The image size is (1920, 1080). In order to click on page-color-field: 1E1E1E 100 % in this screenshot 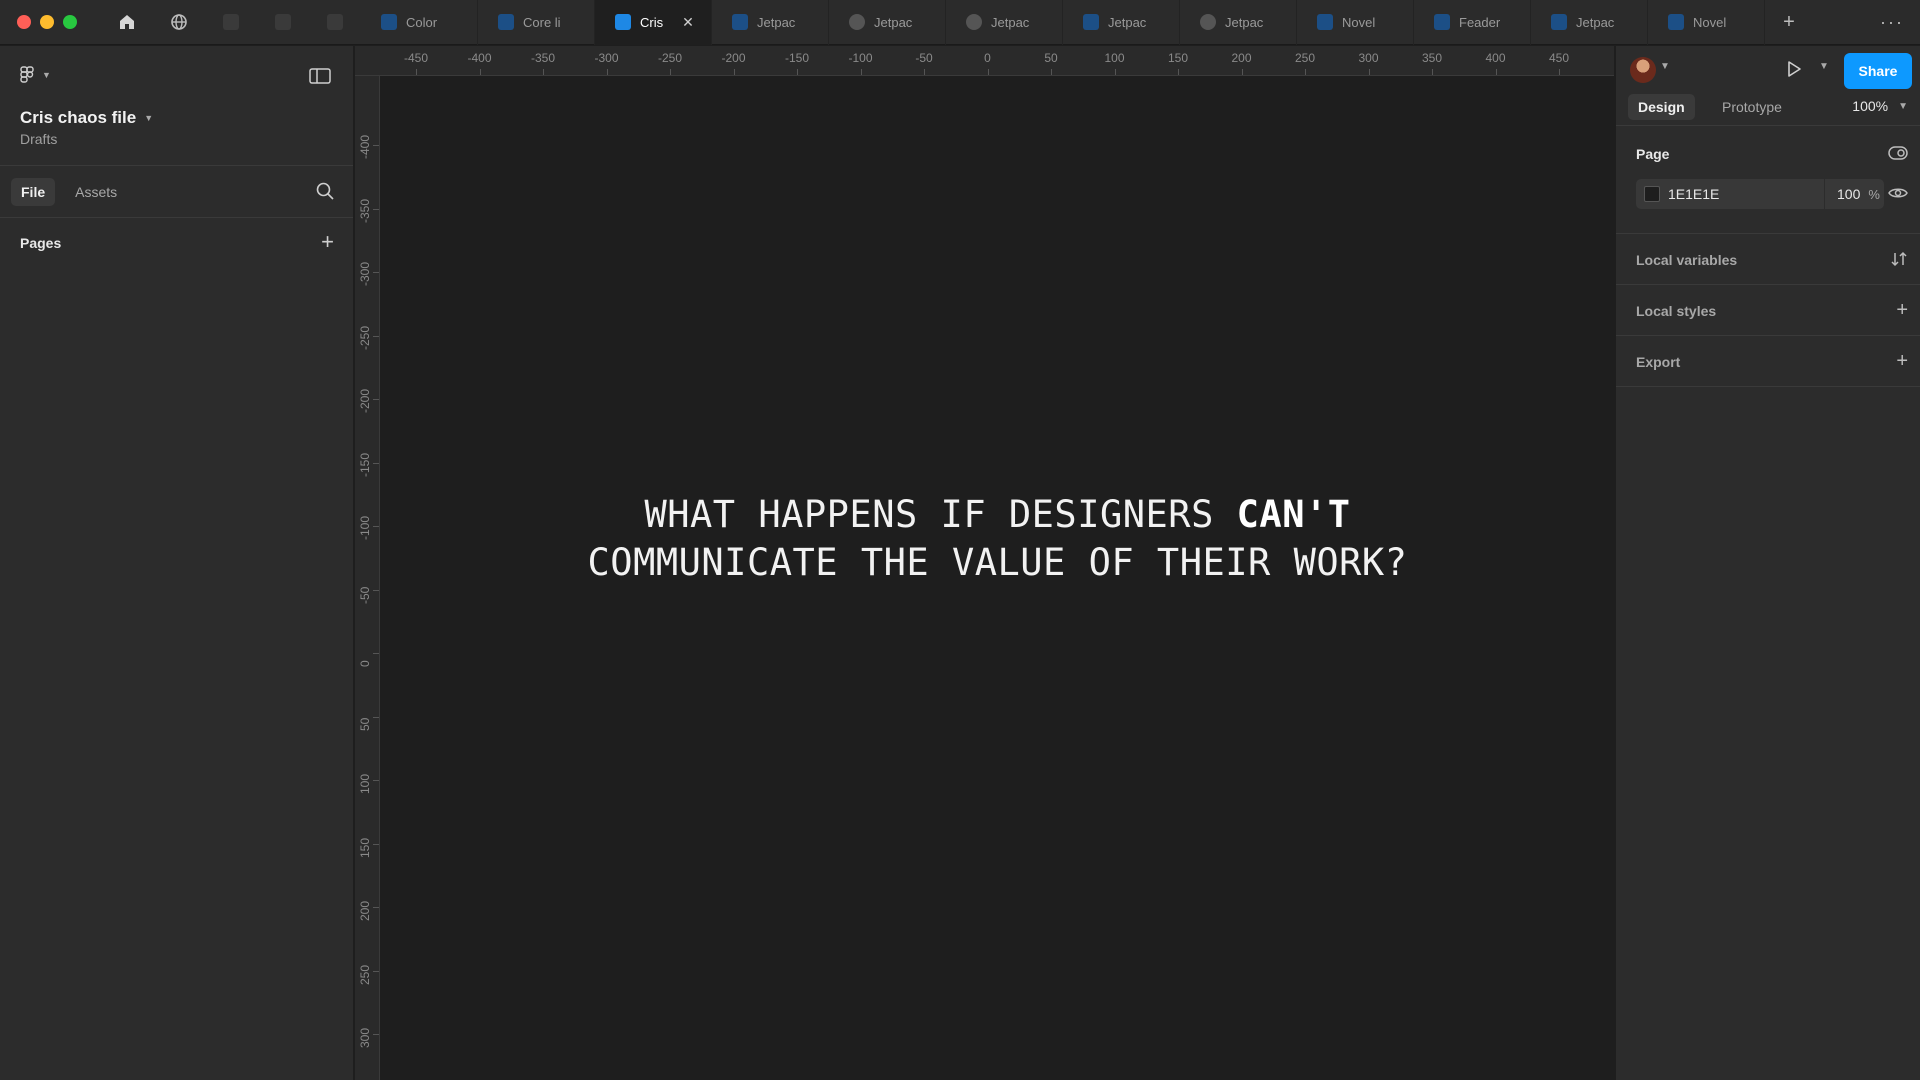, I will do `click(1760, 194)`.